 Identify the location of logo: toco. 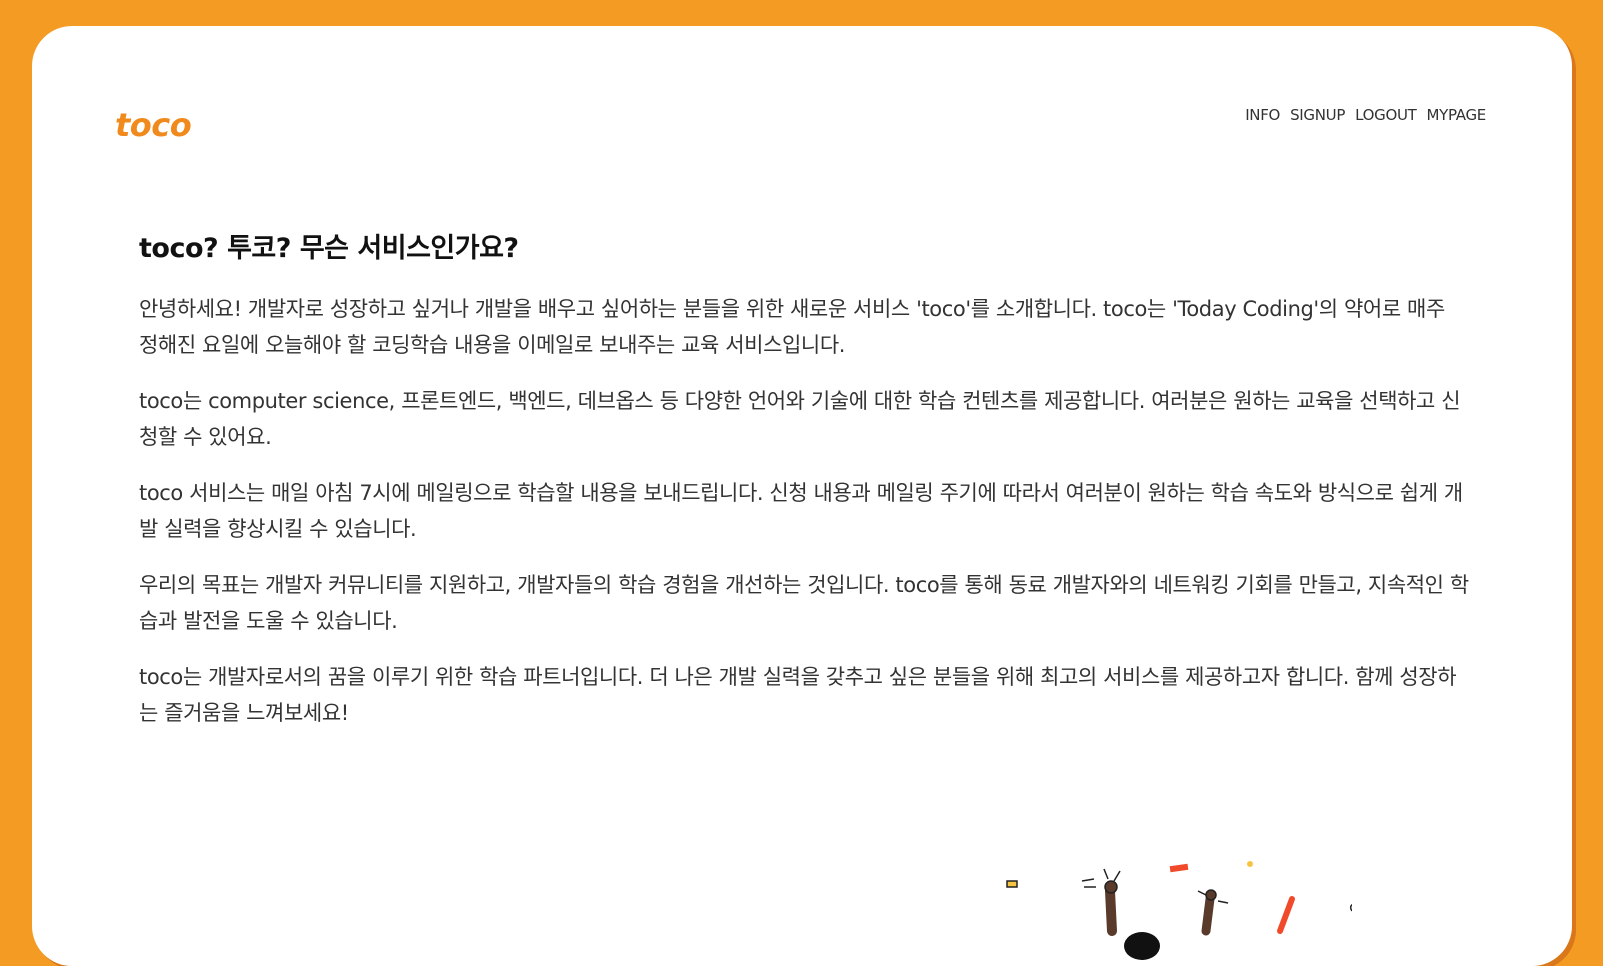
(153, 125).